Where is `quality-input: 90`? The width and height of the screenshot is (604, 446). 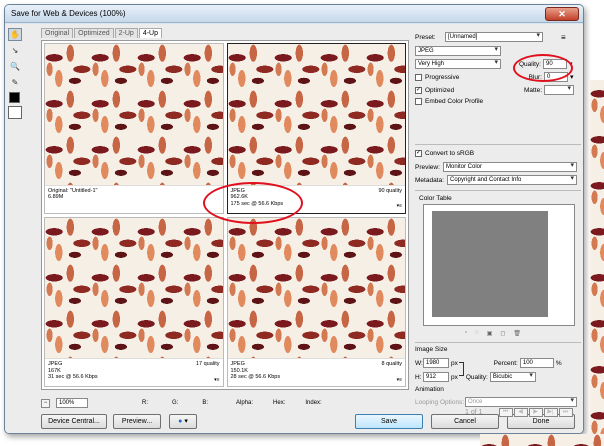
quality-input: 90 is located at coordinates (555, 64).